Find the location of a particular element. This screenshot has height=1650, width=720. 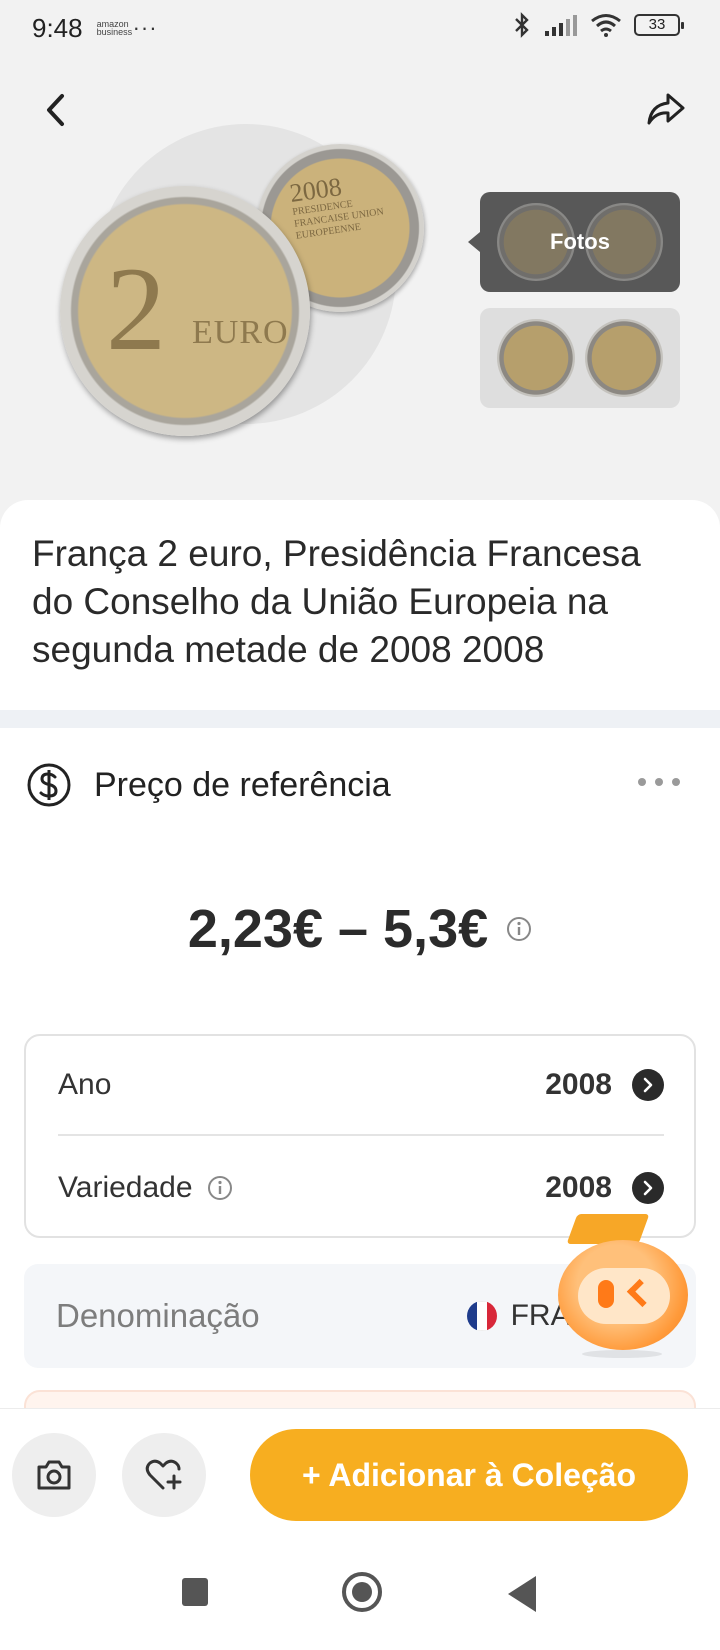

home-button is located at coordinates (362, 1592).